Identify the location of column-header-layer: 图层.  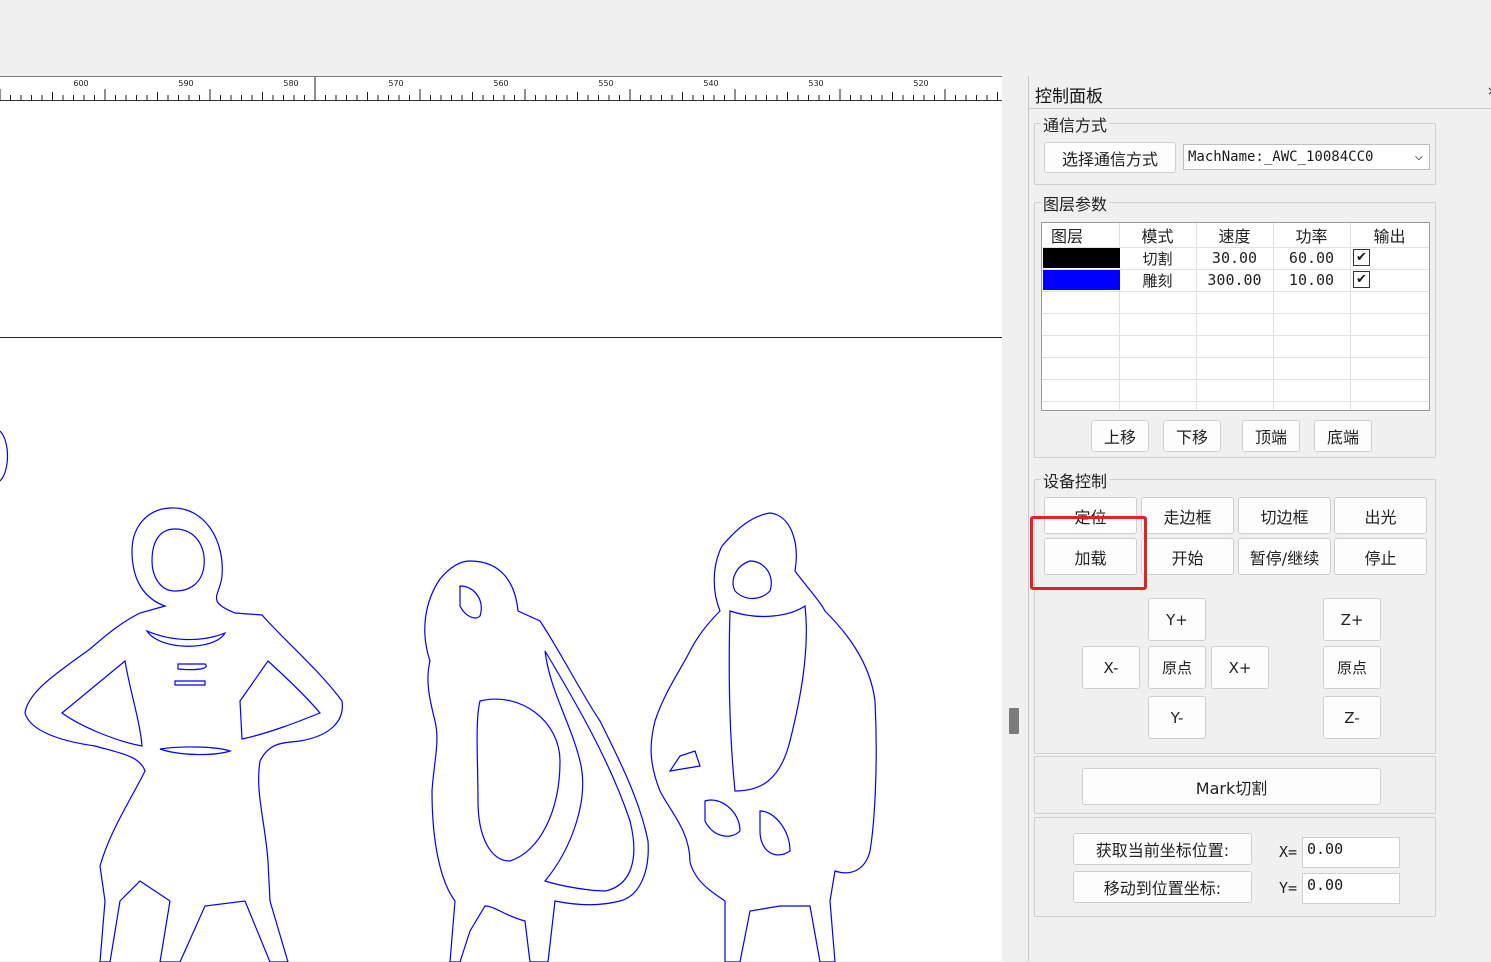
(1066, 236).